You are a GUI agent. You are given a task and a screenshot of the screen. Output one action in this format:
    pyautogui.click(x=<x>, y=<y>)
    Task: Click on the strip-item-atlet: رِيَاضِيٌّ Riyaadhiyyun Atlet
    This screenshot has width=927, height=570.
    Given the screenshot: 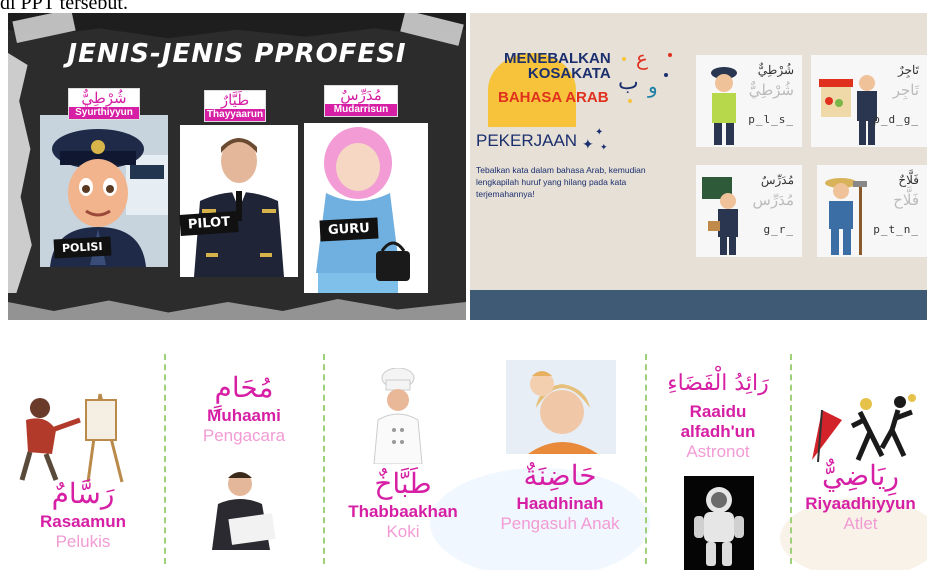 What is the action you would take?
    pyautogui.click(x=860, y=496)
    